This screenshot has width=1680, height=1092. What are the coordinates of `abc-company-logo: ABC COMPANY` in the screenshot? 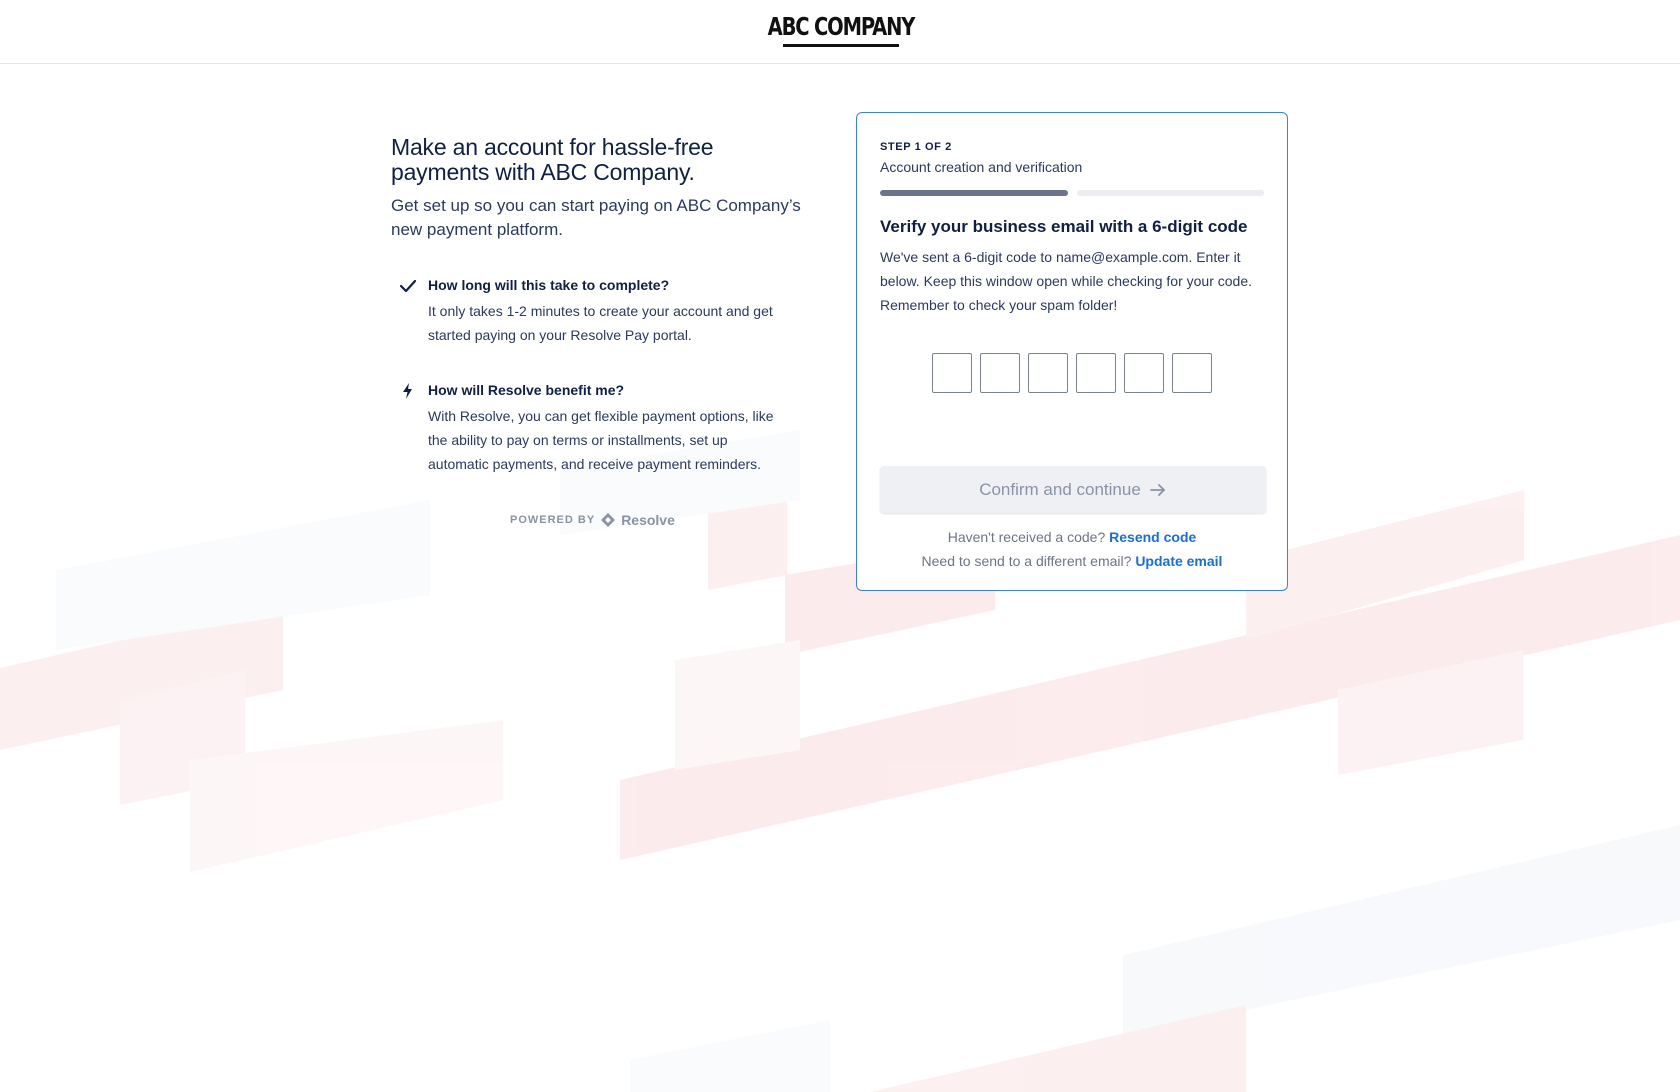 It's located at (841, 31).